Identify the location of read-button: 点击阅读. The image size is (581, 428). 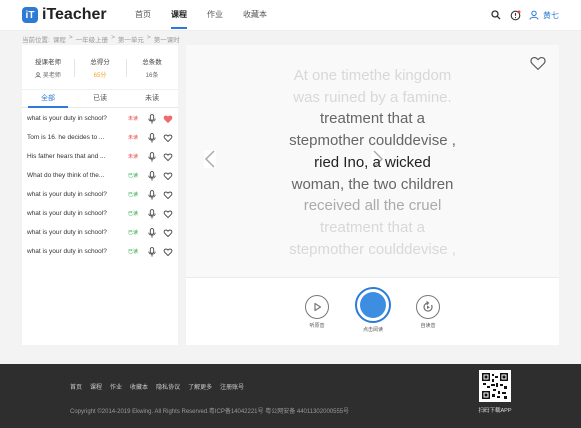
(373, 310).